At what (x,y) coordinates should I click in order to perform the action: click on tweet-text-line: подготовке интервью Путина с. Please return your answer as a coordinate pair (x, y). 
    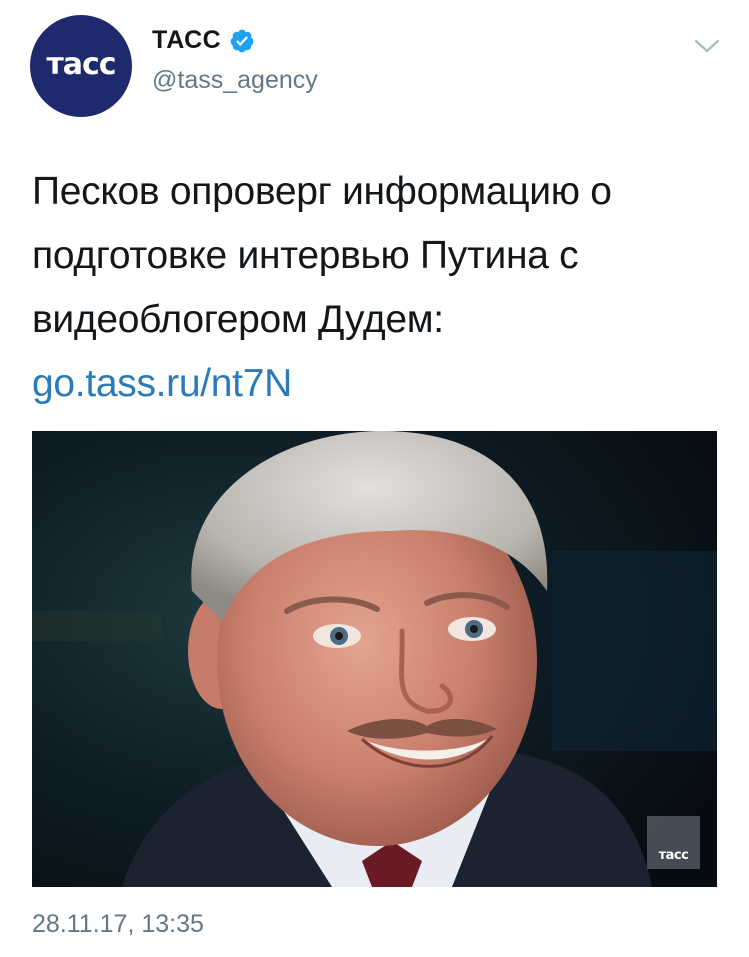
    Looking at the image, I should click on (305, 255).